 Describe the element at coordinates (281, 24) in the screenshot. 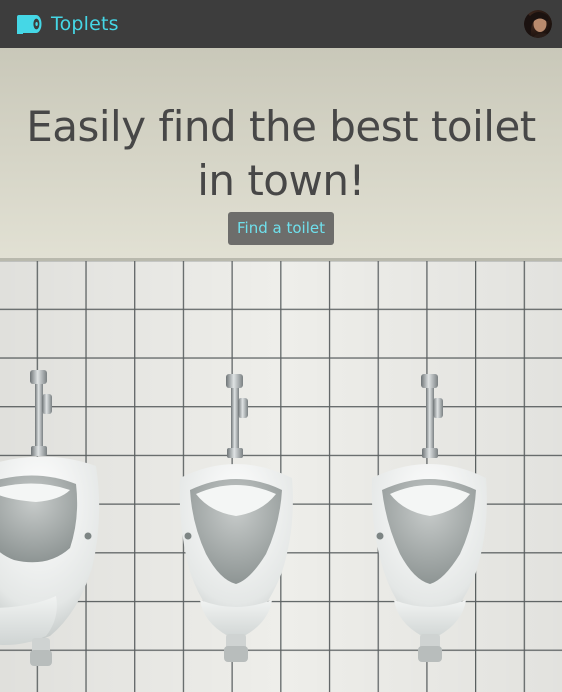

I see `top-navbar: Toplets` at that location.